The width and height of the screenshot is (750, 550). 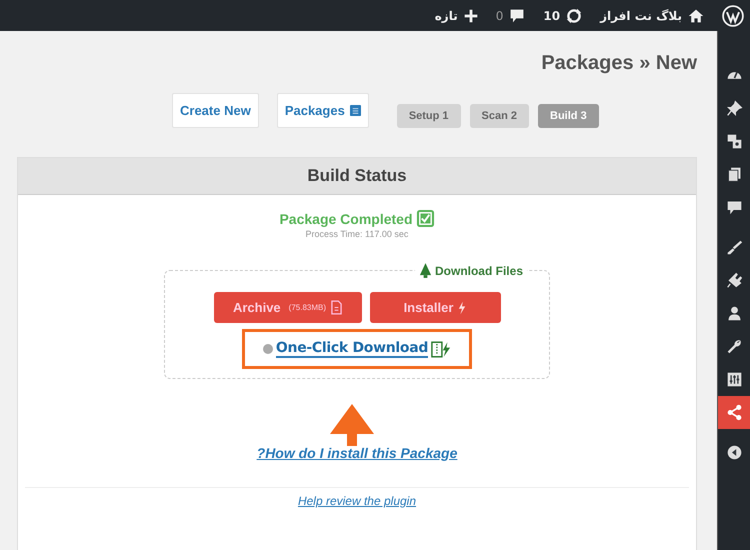 I want to click on comments-link: 0, so click(x=511, y=16).